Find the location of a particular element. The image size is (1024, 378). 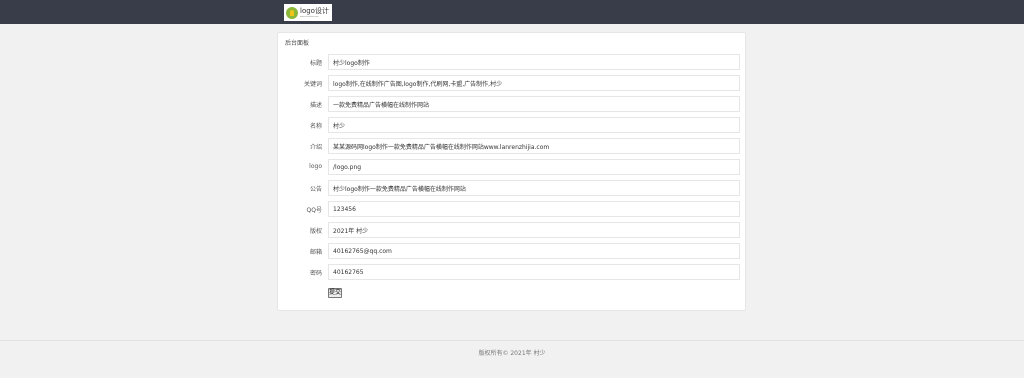

logo-text: logo设计 is located at coordinates (314, 10).